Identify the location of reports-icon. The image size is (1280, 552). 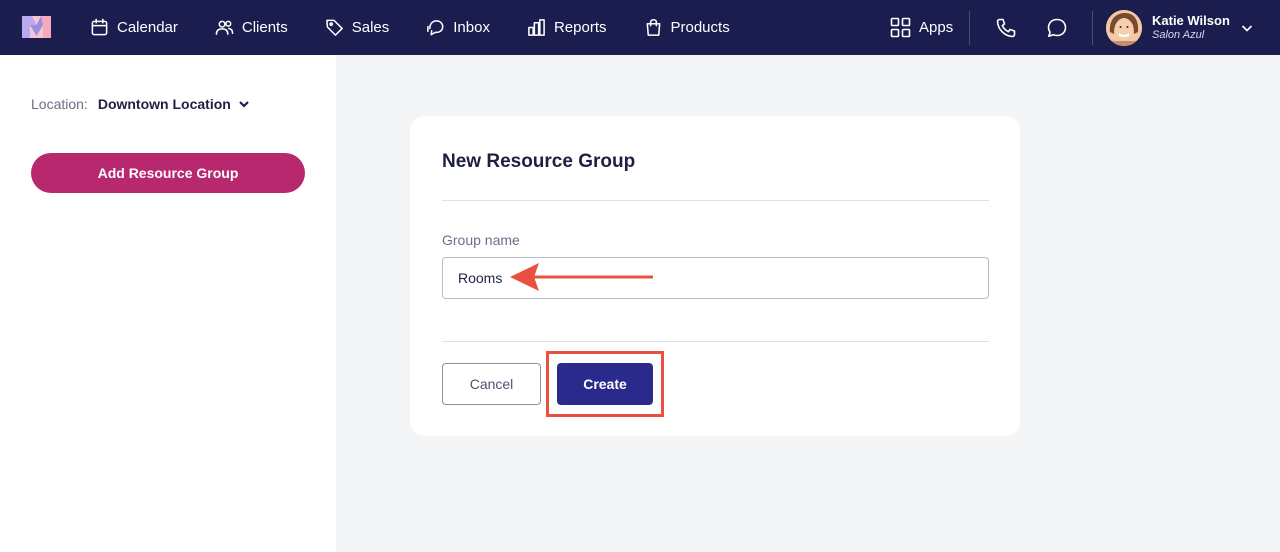
(536, 27).